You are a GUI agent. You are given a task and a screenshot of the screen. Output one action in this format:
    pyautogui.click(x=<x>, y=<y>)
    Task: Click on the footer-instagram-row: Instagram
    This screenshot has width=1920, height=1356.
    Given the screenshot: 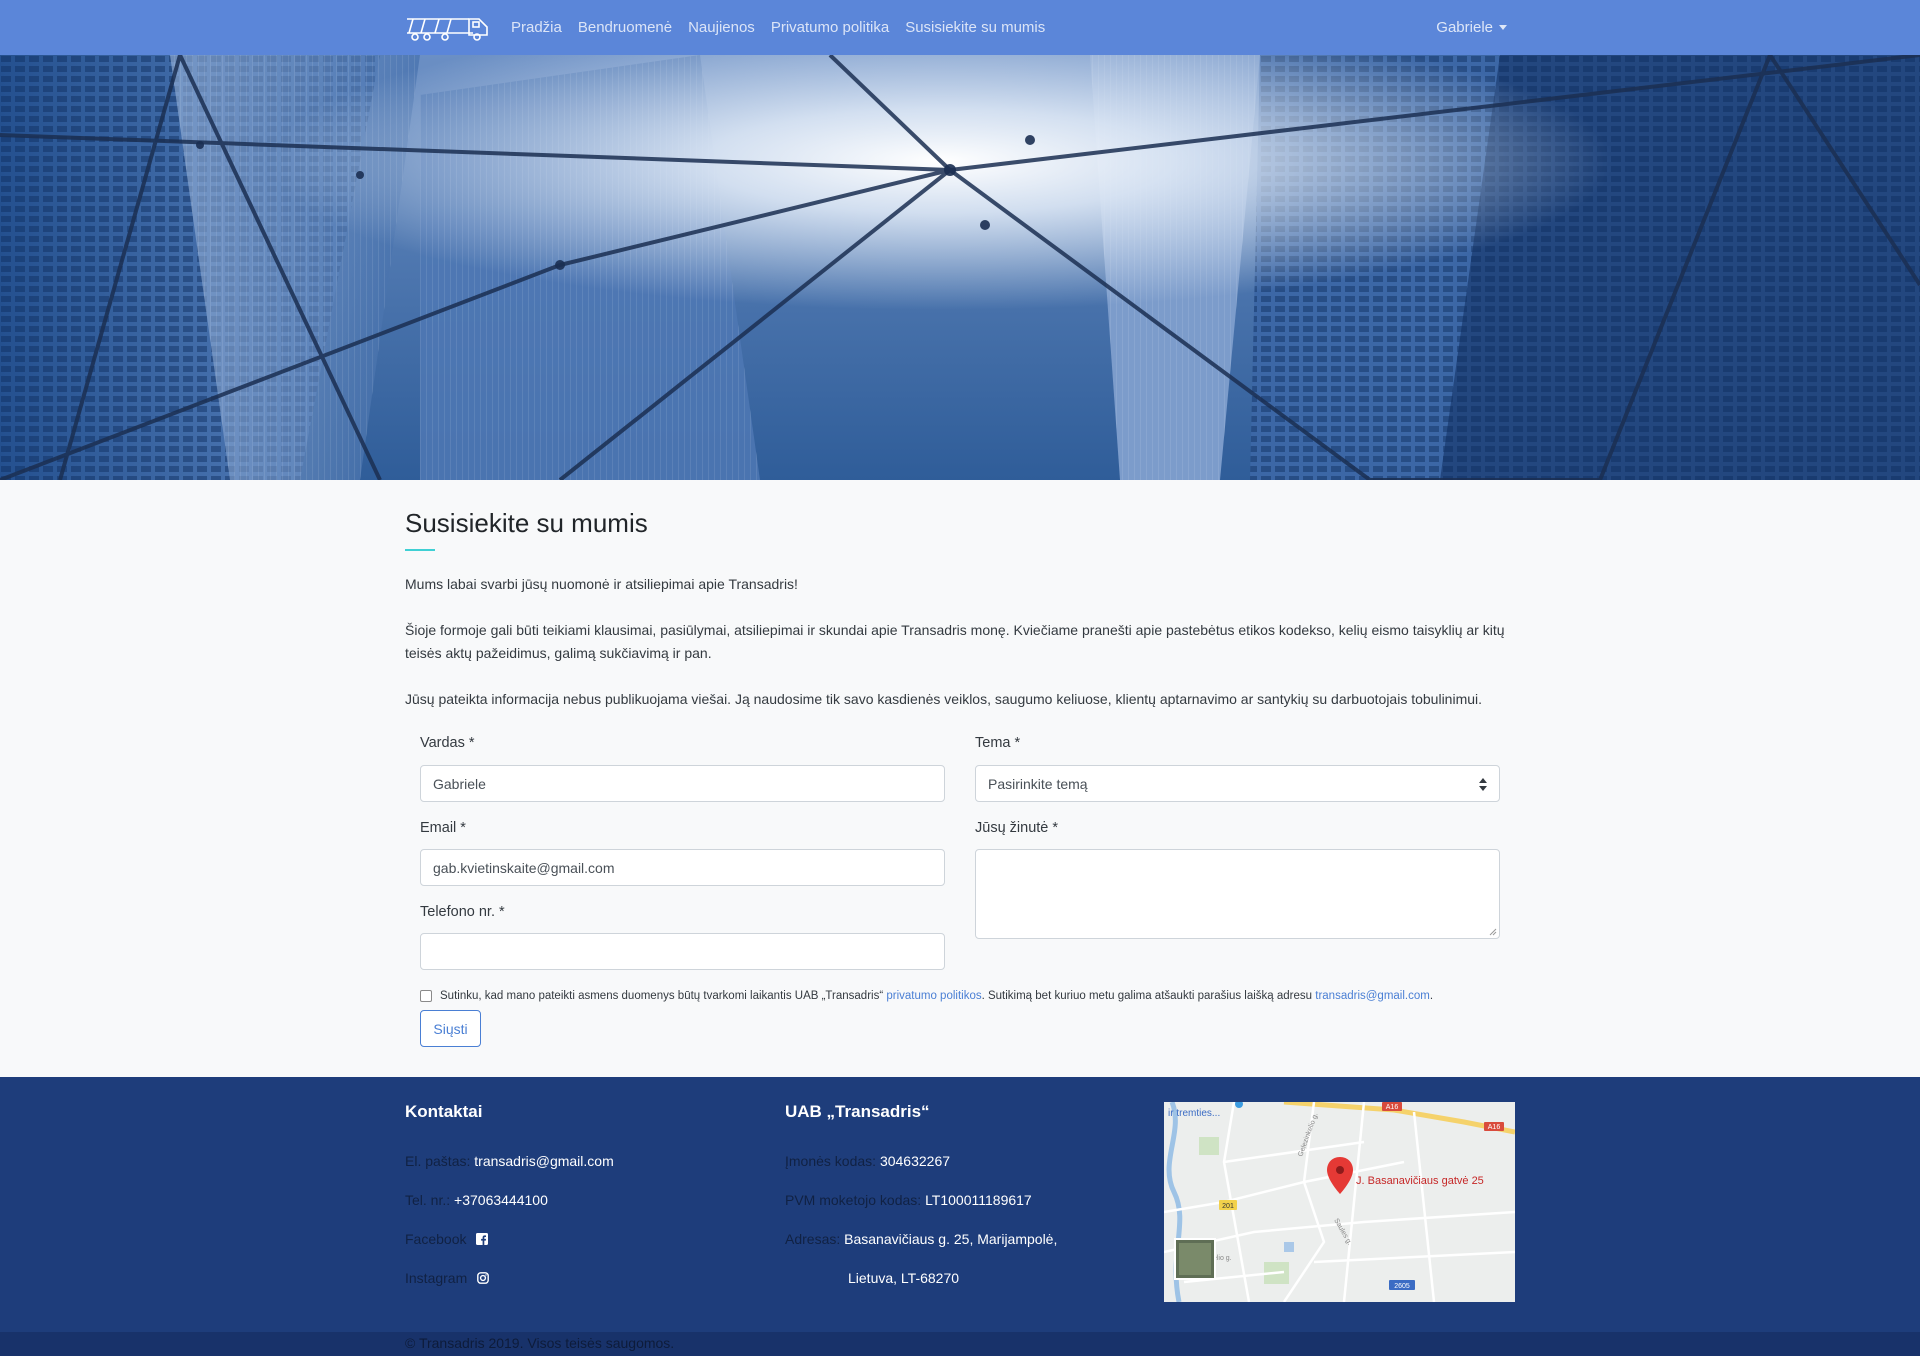 What is the action you would take?
    pyautogui.click(x=447, y=1278)
    